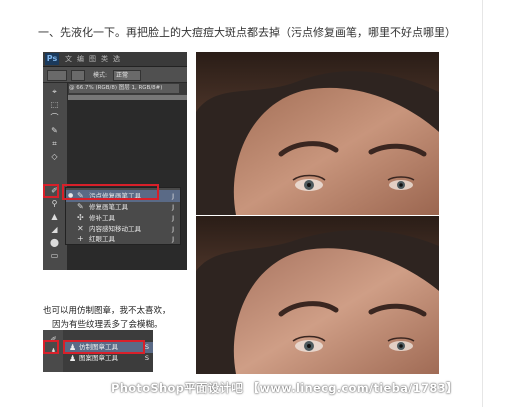 The width and height of the screenshot is (519, 407). I want to click on highlight-stamp-menu-box, so click(104, 347).